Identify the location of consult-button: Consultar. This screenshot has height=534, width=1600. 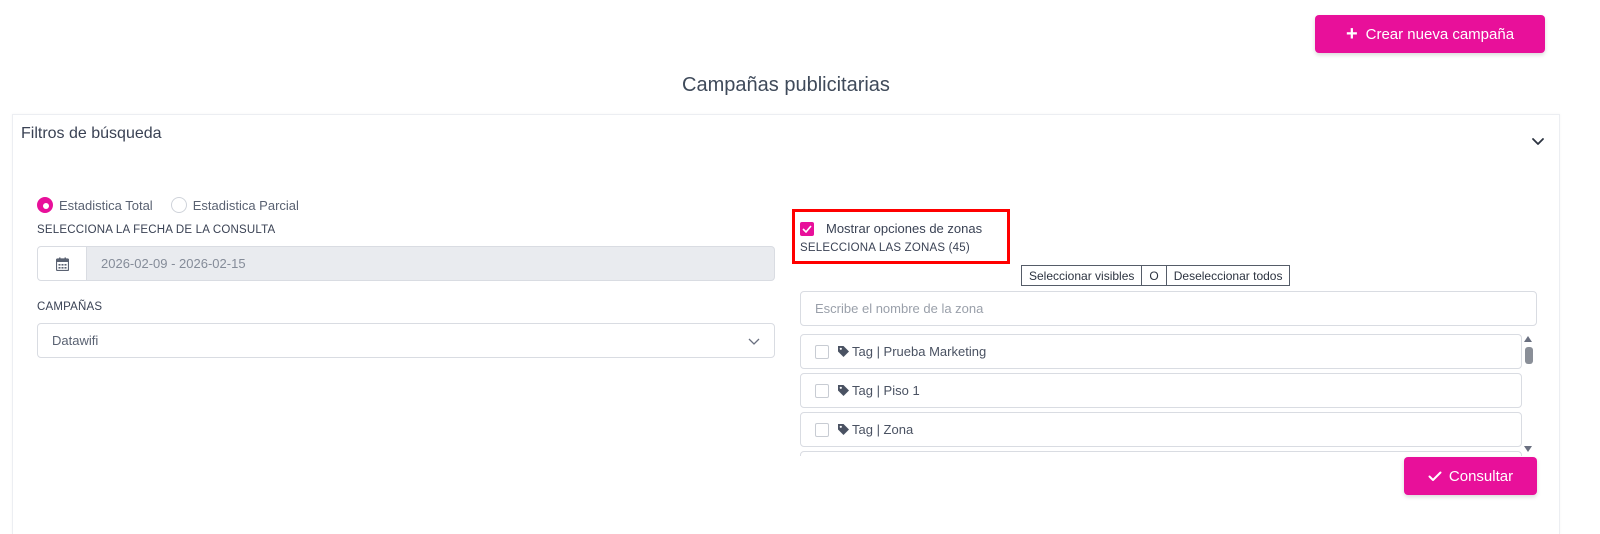
(1470, 476).